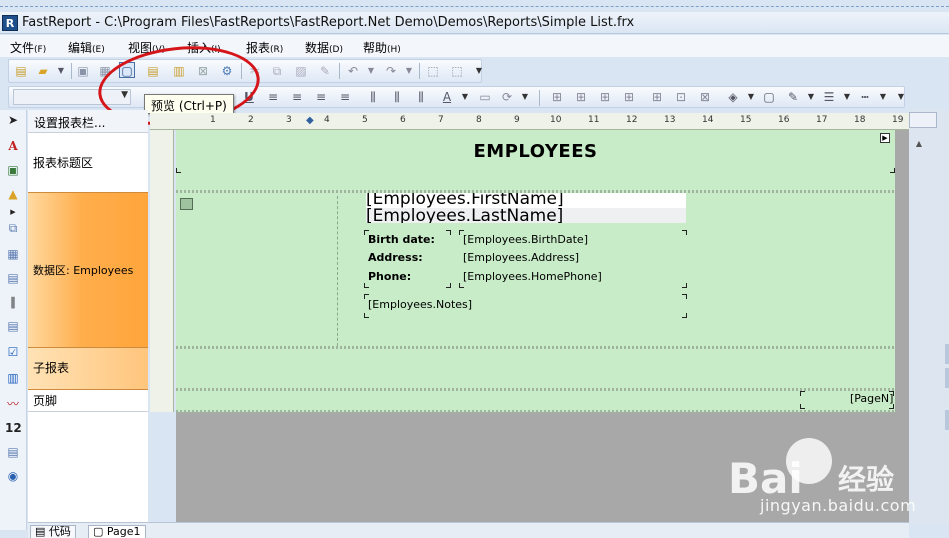  What do you see at coordinates (13, 428) in the screenshot?
I see `zipcode-object-icon: 12` at bounding box center [13, 428].